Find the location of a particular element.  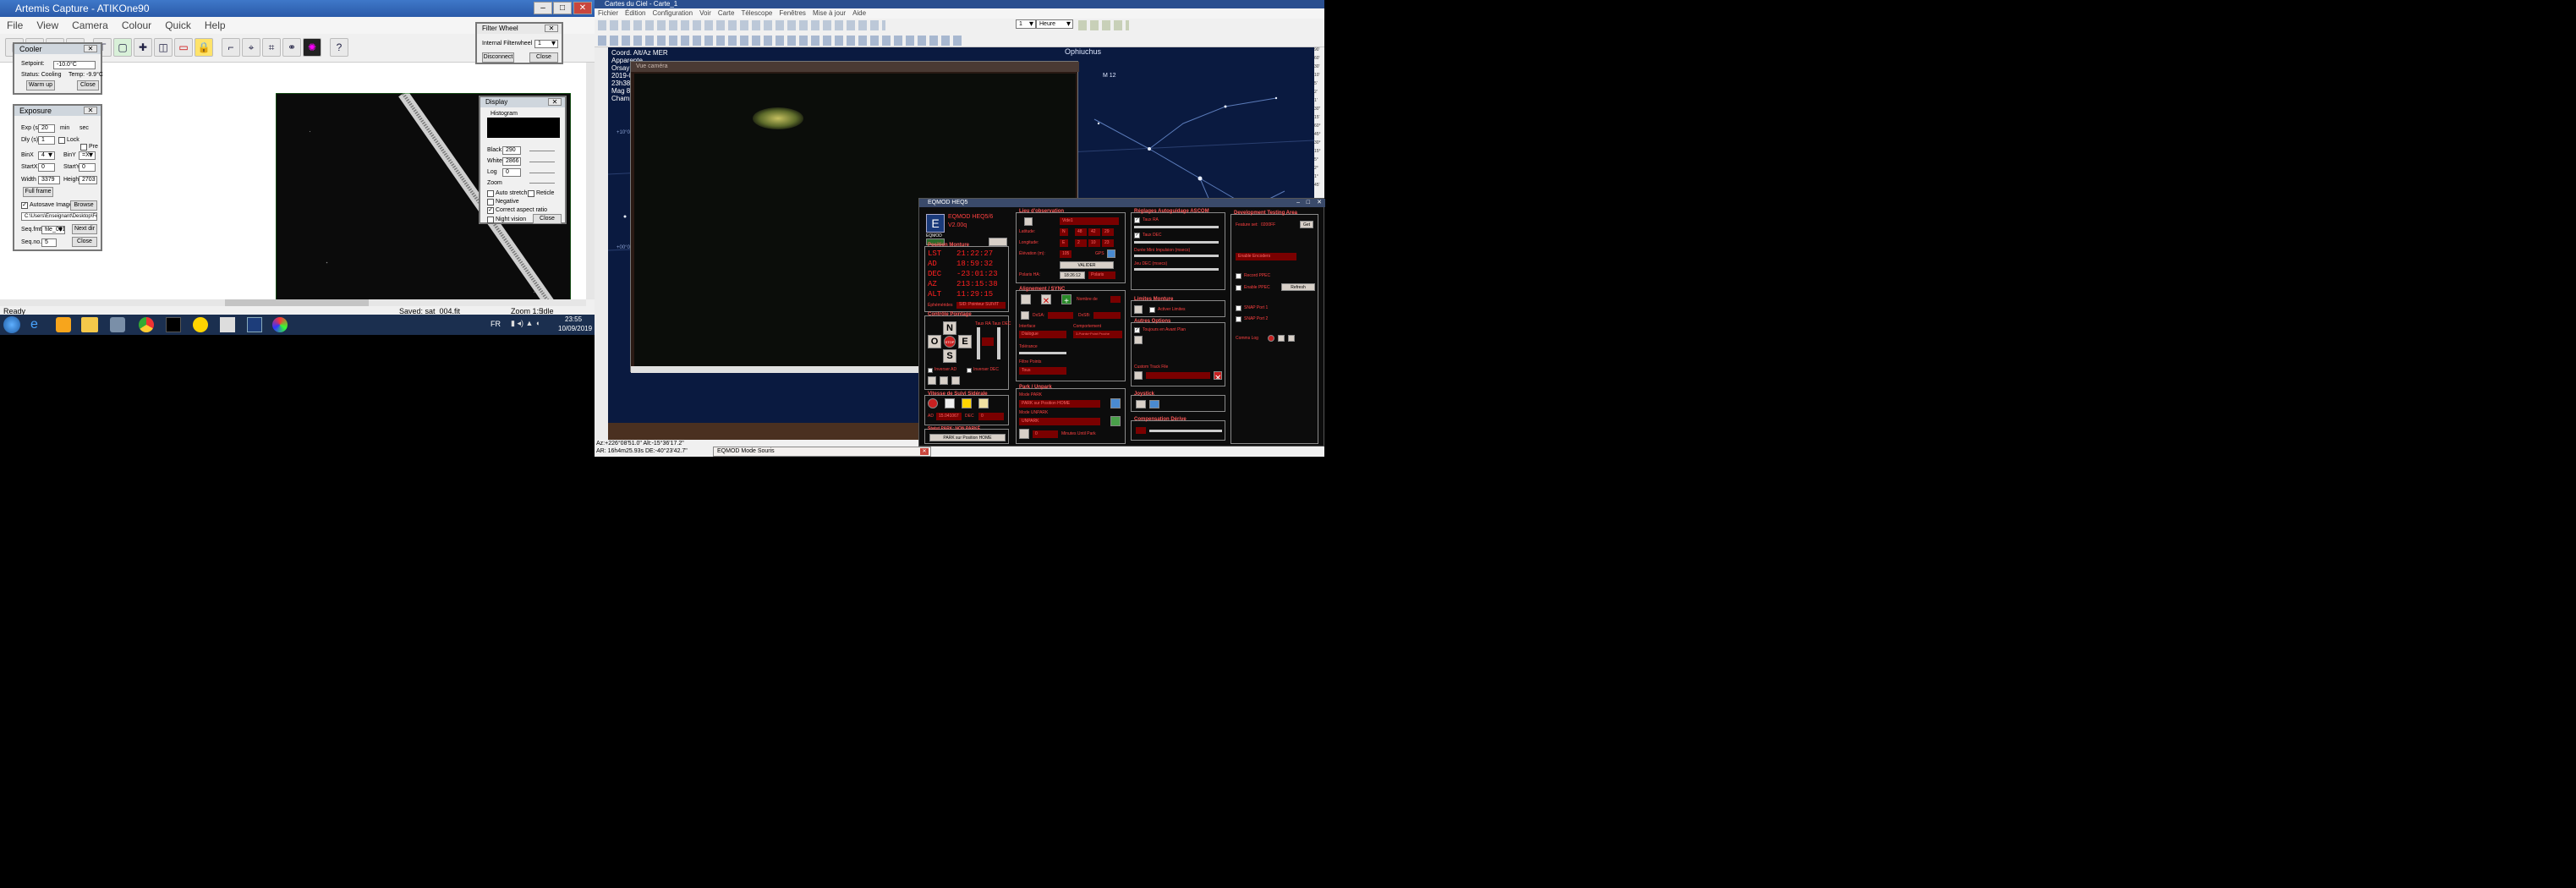

cdc-menu-telescope: Télescope is located at coordinates (756, 13).